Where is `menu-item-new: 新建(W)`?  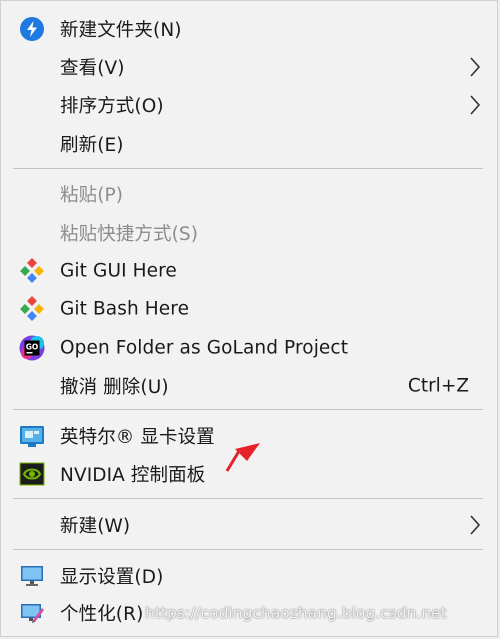 menu-item-new: 新建(W) is located at coordinates (249, 525).